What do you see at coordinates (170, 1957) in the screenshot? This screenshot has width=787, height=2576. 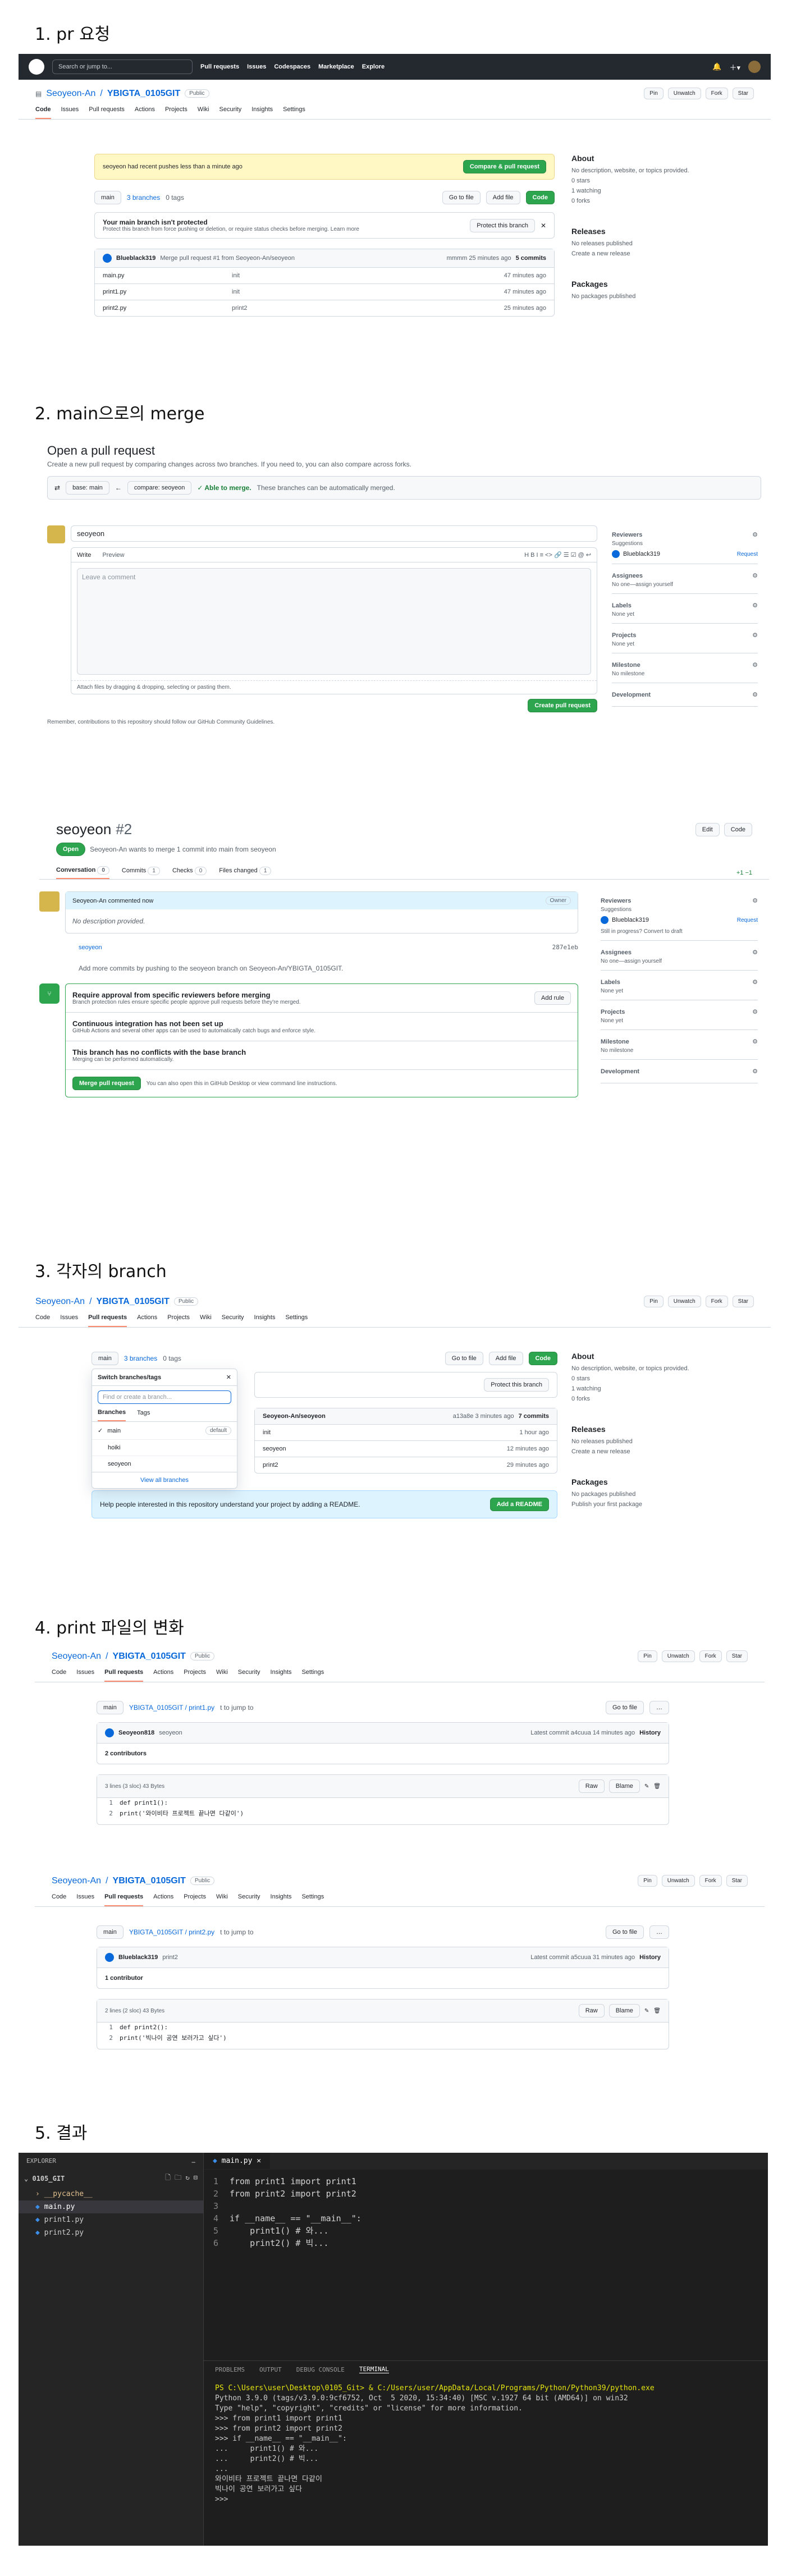 I see `commit-message: print2` at bounding box center [170, 1957].